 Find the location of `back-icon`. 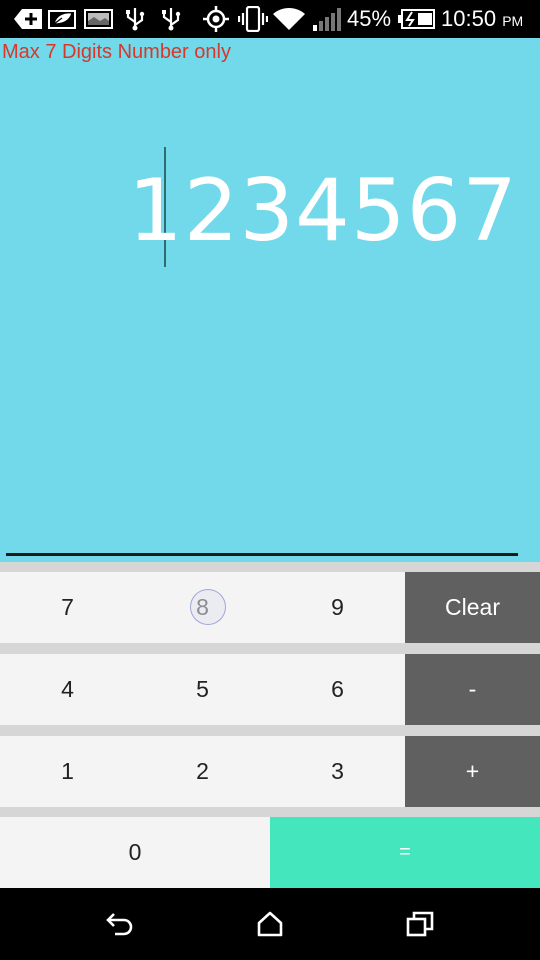

back-icon is located at coordinates (120, 924).